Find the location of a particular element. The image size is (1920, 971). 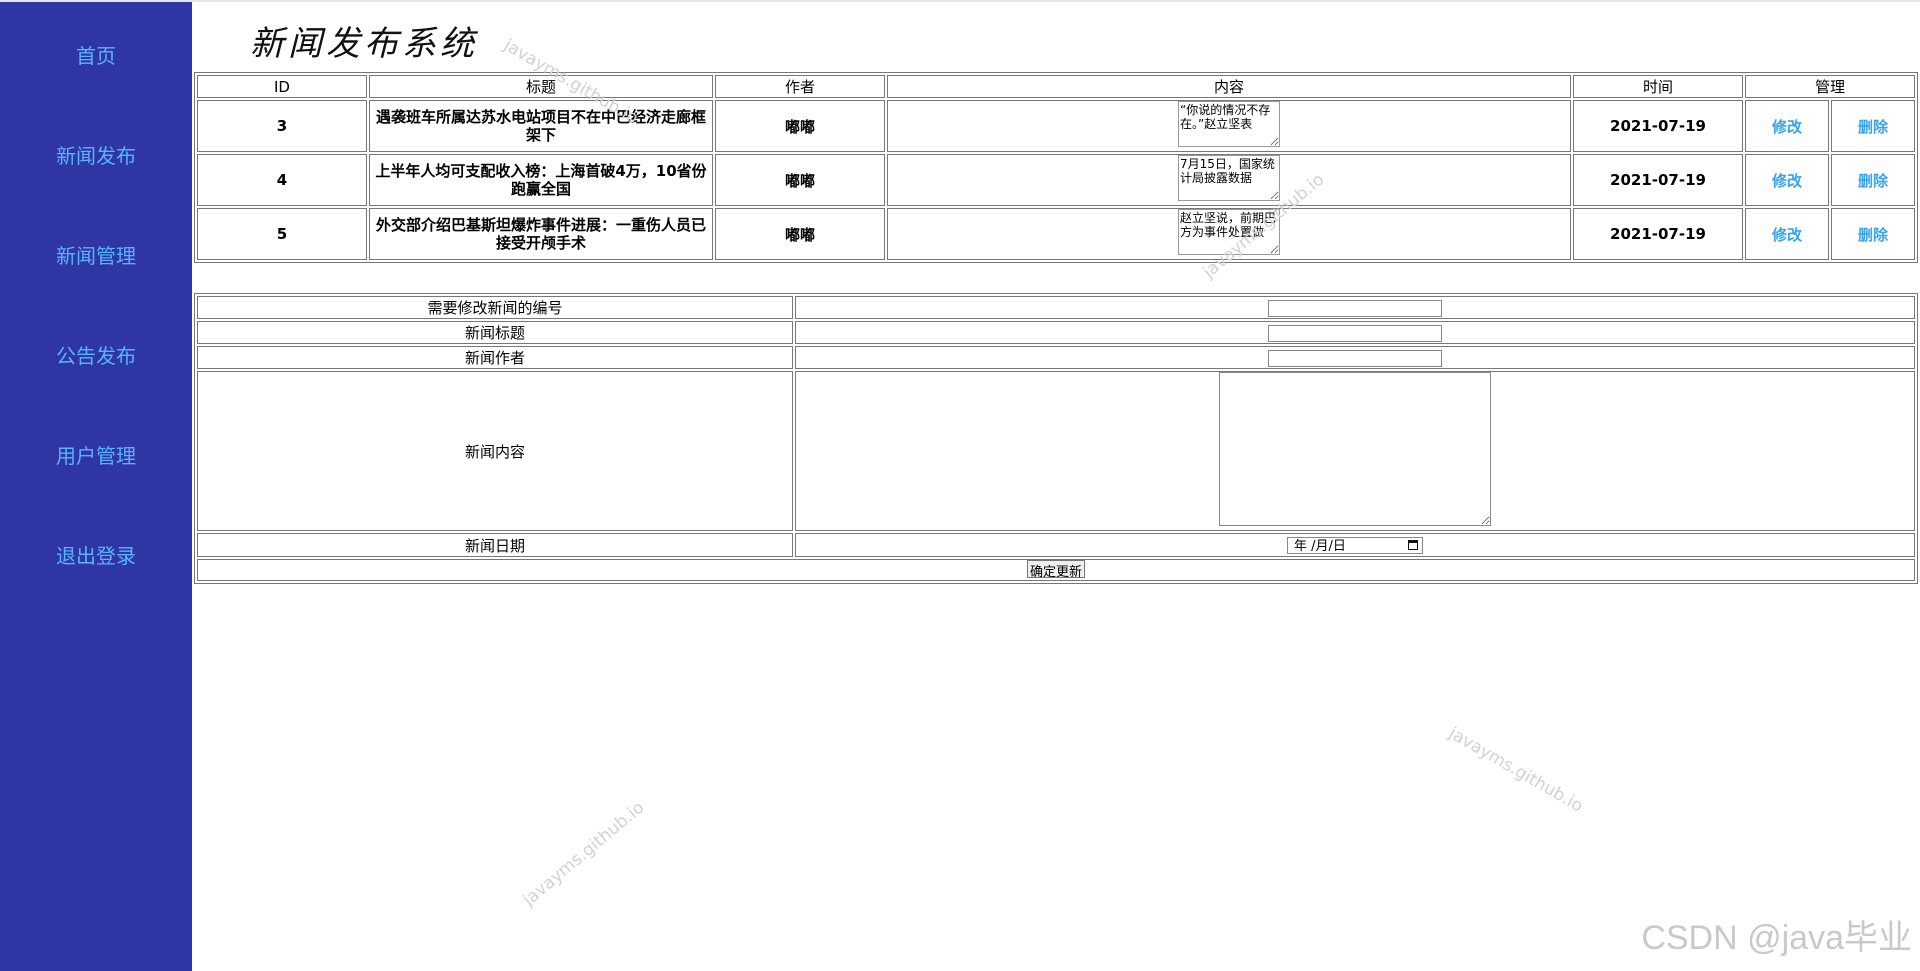

news-date-input: 年 /月/日 is located at coordinates (1355, 545).